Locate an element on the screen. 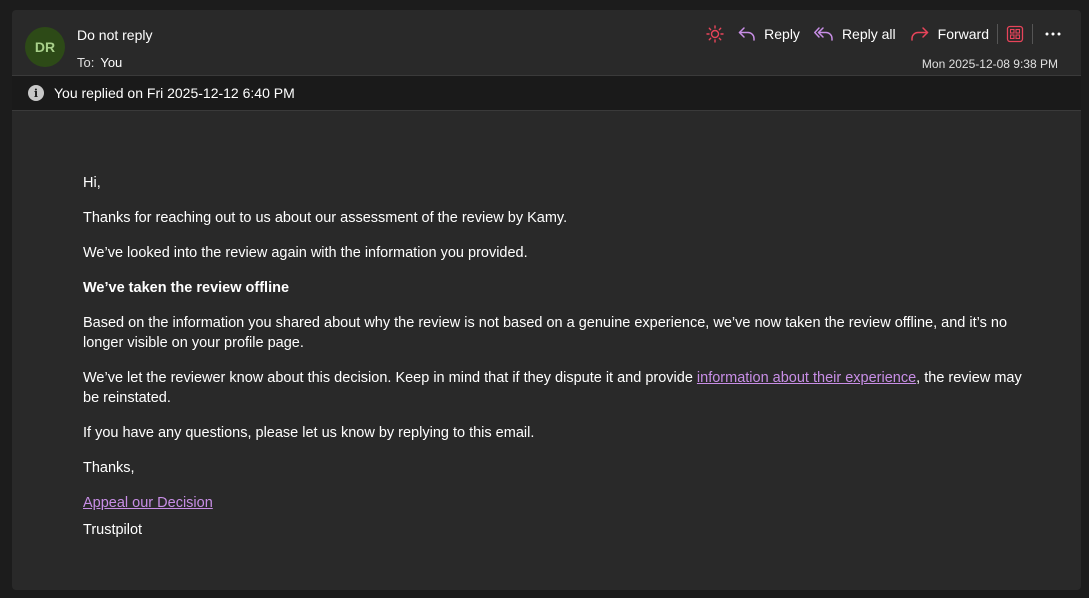 This screenshot has width=1089, height=598. reply-all-icon is located at coordinates (823, 34).